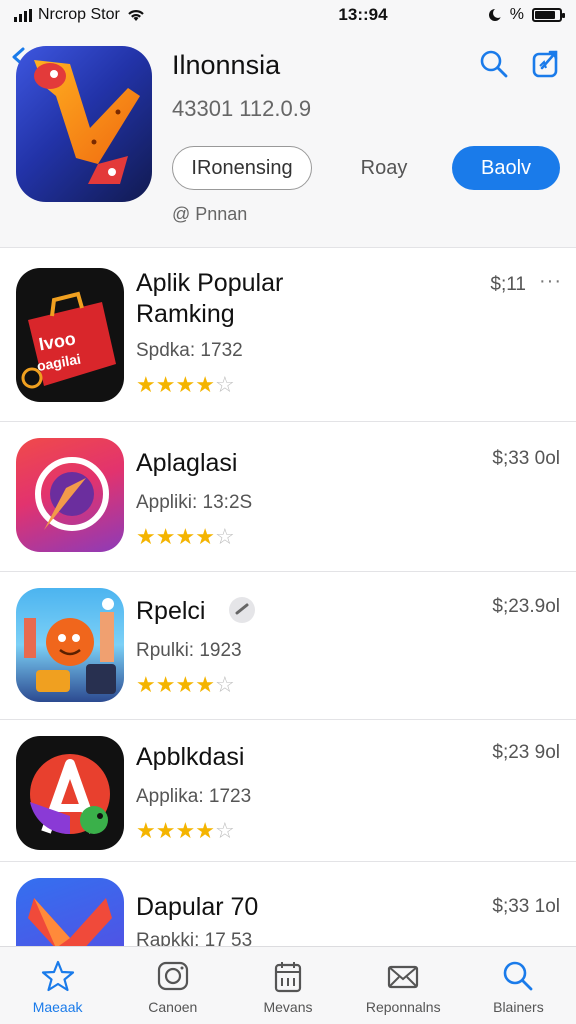 The image size is (576, 1024). Describe the element at coordinates (194, 796) in the screenshot. I see `item-subtitle: Applika: 1723` at that location.